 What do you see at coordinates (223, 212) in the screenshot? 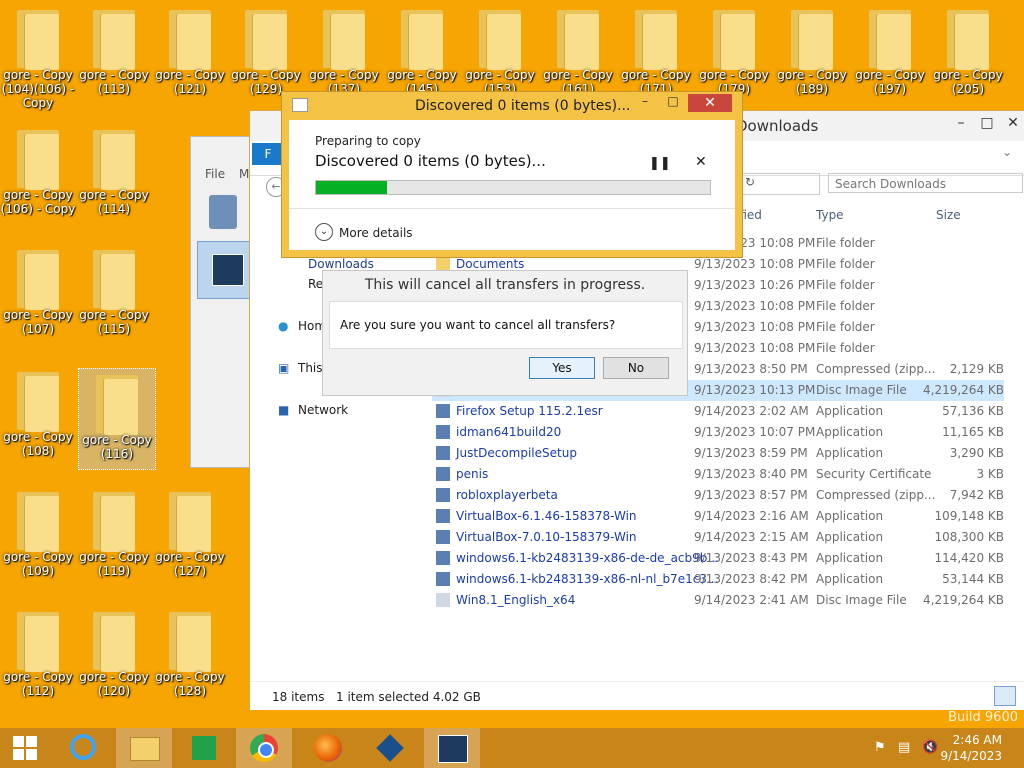
I see `tools-icon` at bounding box center [223, 212].